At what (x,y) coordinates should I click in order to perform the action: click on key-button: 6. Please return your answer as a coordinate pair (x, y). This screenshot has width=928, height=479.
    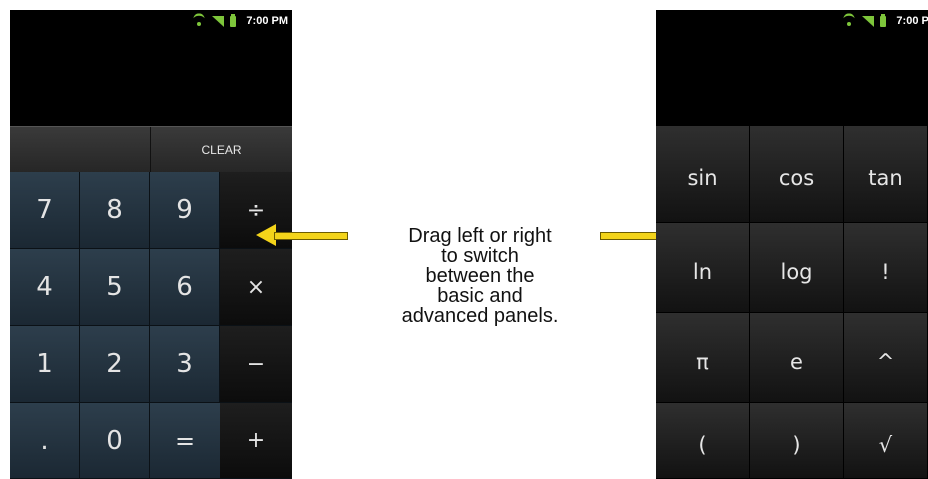
    Looking at the image, I should click on (185, 287).